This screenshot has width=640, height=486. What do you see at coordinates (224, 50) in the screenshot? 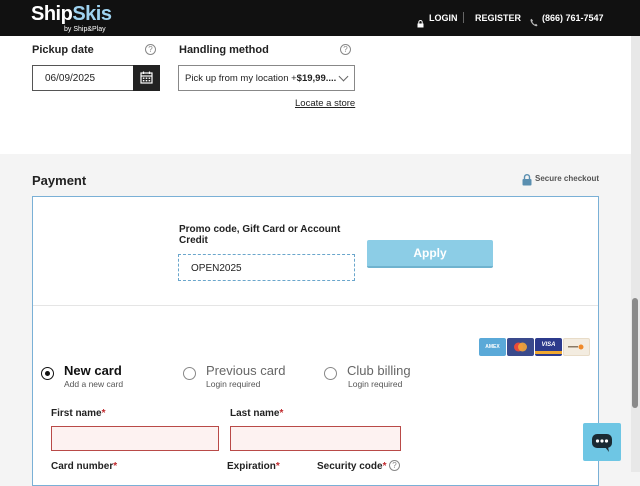
I see `handling-method-label: Handling method` at bounding box center [224, 50].